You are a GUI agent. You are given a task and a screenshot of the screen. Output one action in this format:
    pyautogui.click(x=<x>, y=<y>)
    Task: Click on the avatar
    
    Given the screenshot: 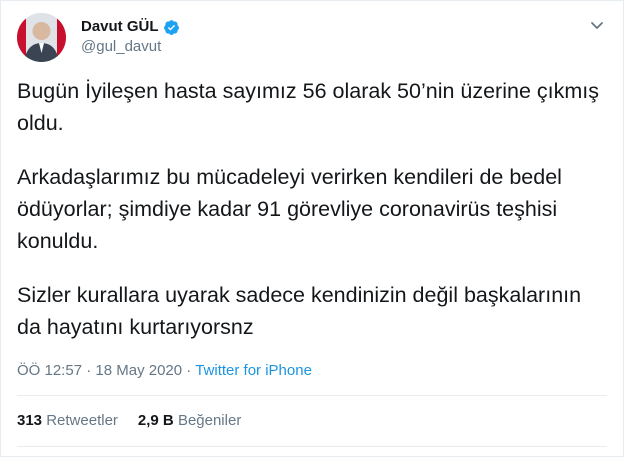 What is the action you would take?
    pyautogui.click(x=41, y=37)
    